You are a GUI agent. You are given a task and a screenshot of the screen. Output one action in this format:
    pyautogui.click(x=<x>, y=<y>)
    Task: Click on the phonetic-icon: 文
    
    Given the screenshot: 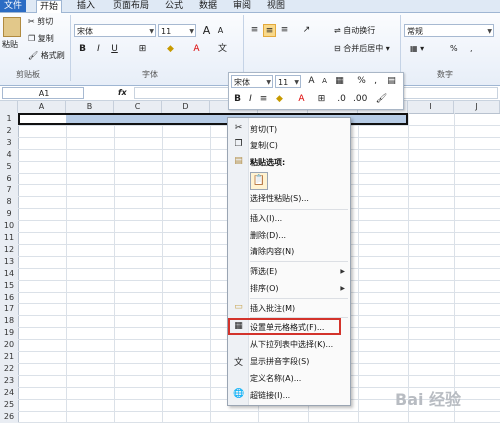 What is the action you would take?
    pyautogui.click(x=238, y=363)
    